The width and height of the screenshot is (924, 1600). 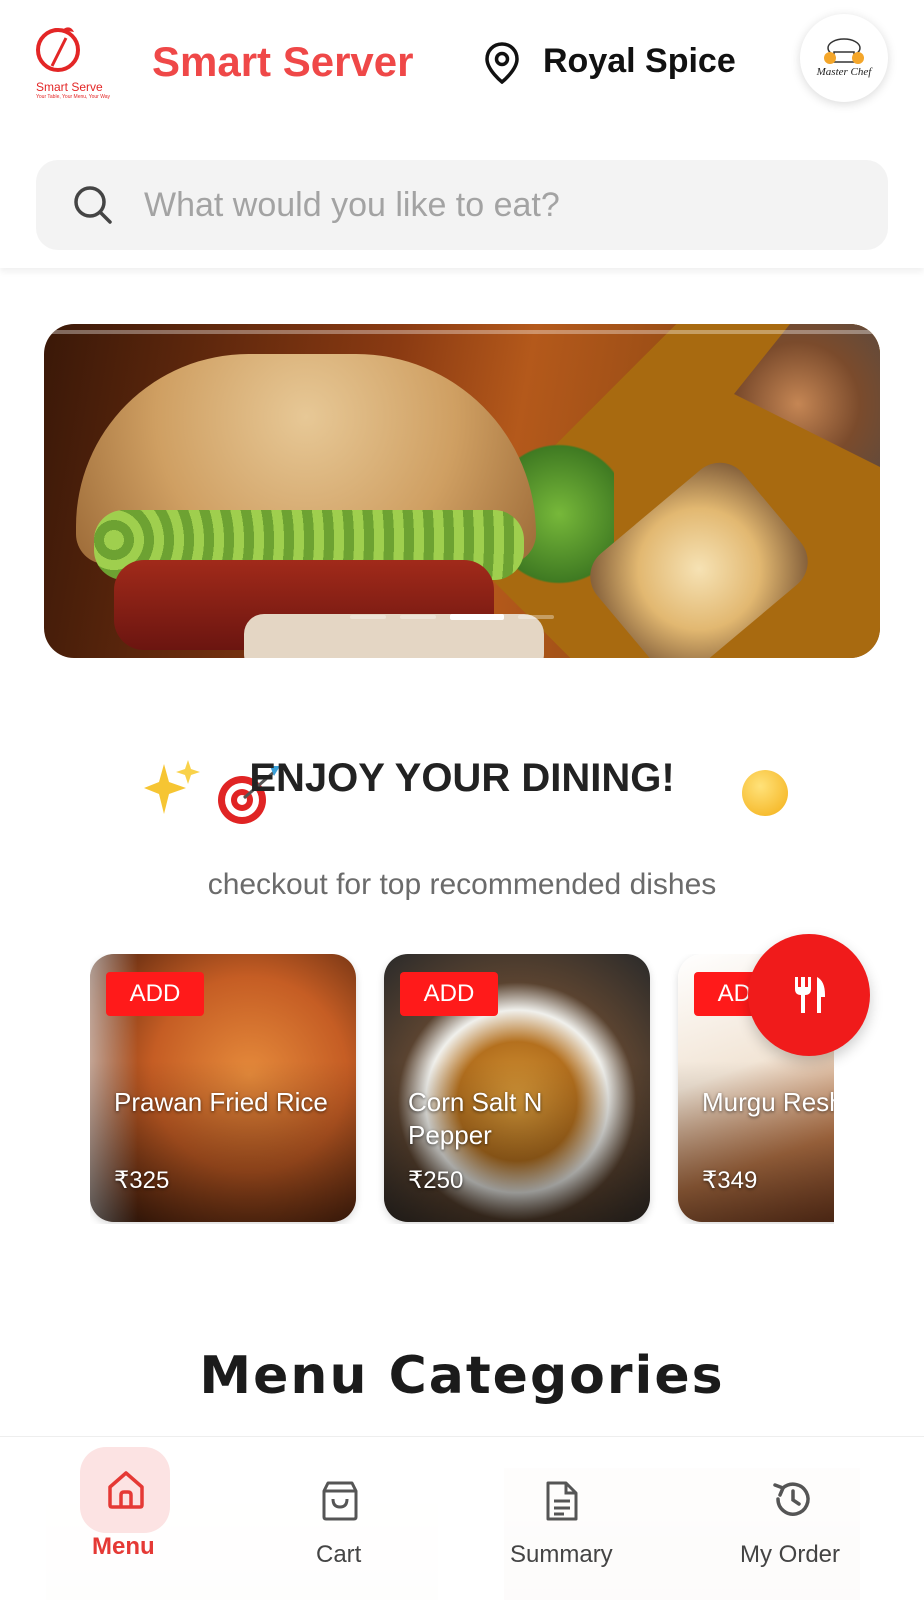 What do you see at coordinates (394, 636) in the screenshot?
I see `banner-burger-bottom-image` at bounding box center [394, 636].